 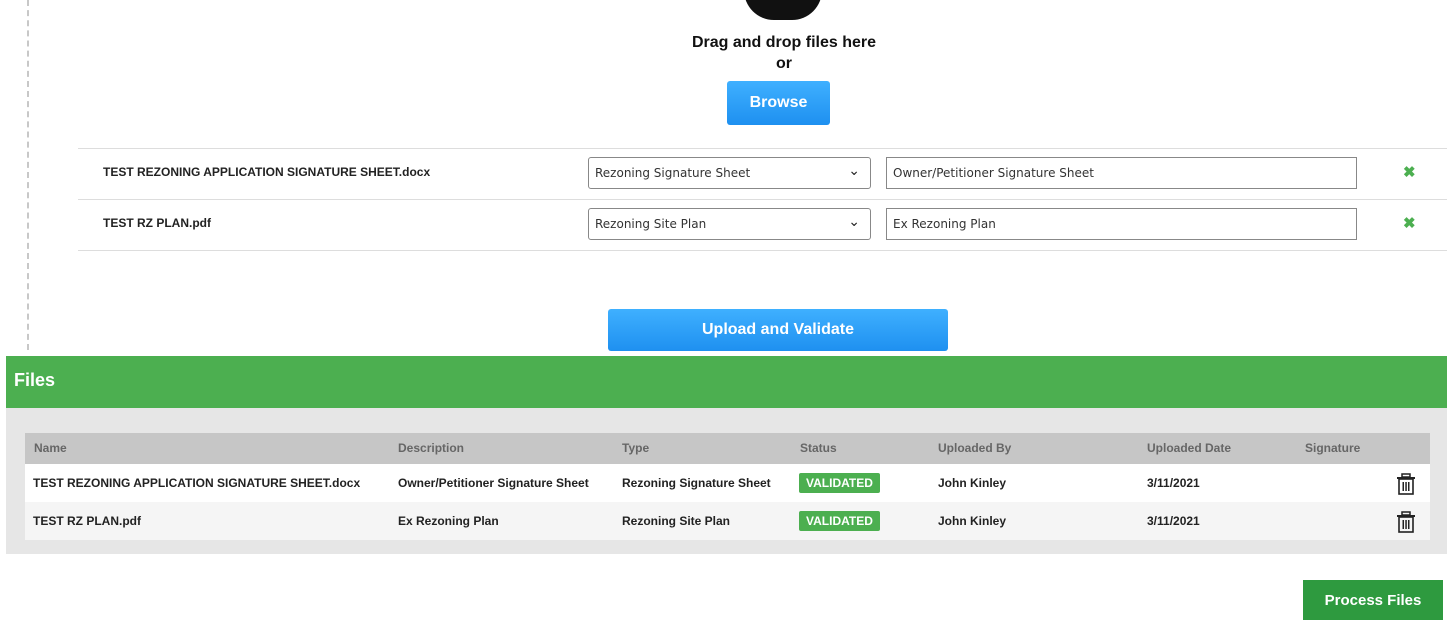 I want to click on cell-description: Owner/Petitioner Signature Sheet, so click(x=493, y=483).